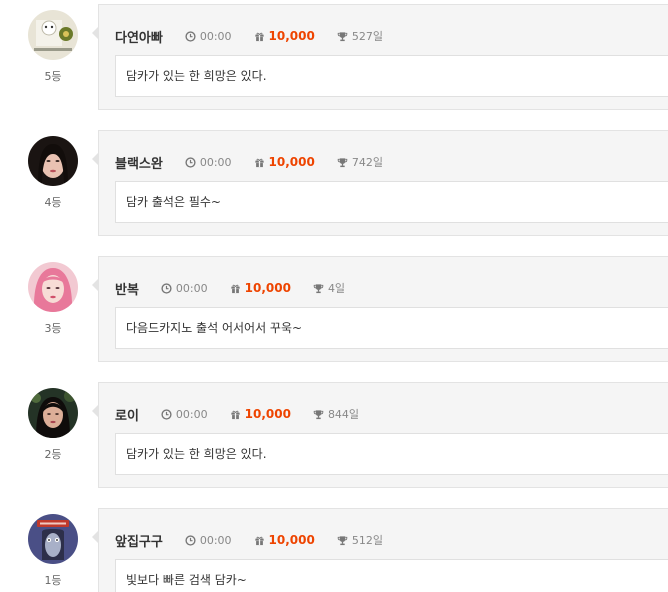 The width and height of the screenshot is (668, 592). Describe the element at coordinates (367, 36) in the screenshot. I see `streak-text: 527일` at that location.